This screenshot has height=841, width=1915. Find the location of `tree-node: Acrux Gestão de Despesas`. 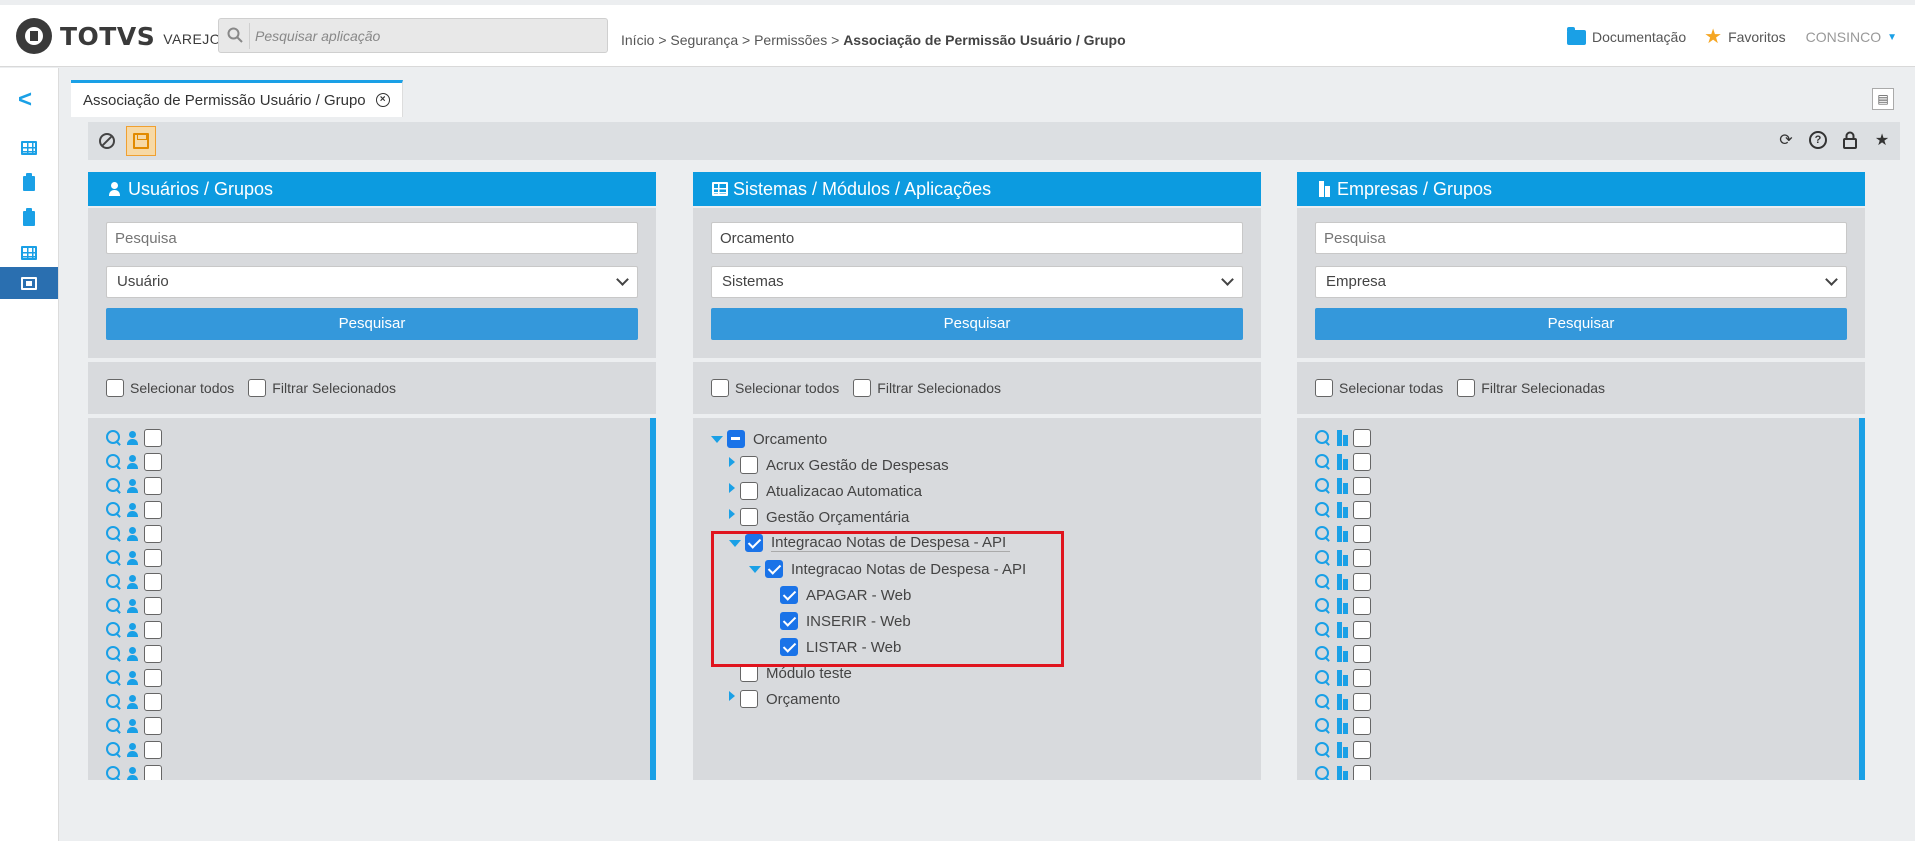

tree-node: Acrux Gestão de Despesas is located at coordinates (839, 465).